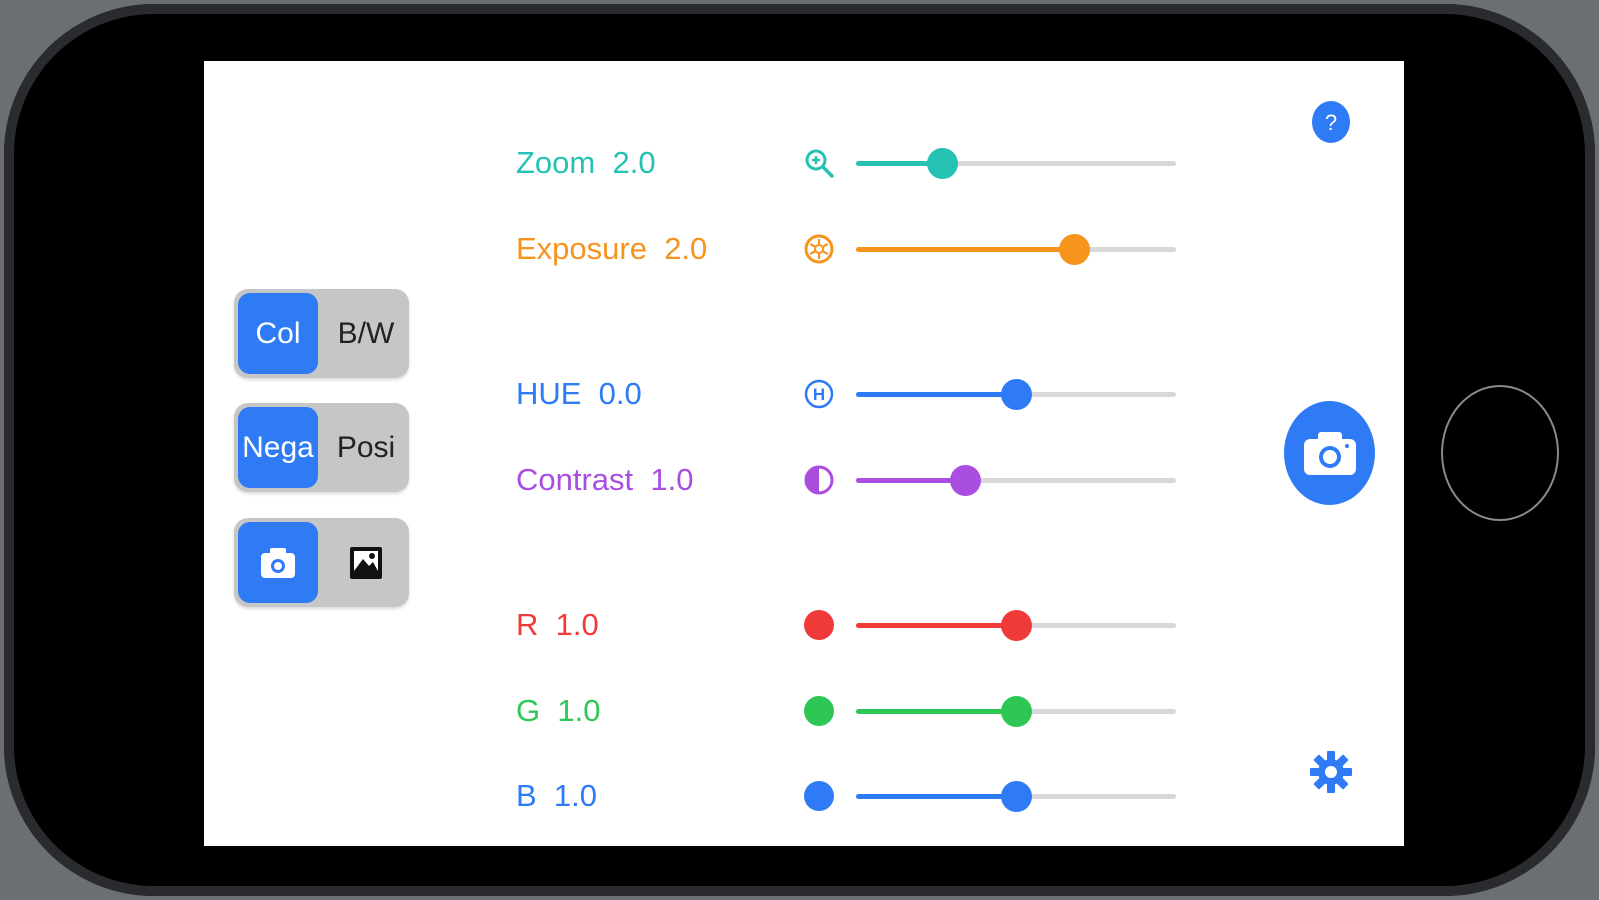  Describe the element at coordinates (943, 163) in the screenshot. I see `zoom-slider-thumb` at that location.